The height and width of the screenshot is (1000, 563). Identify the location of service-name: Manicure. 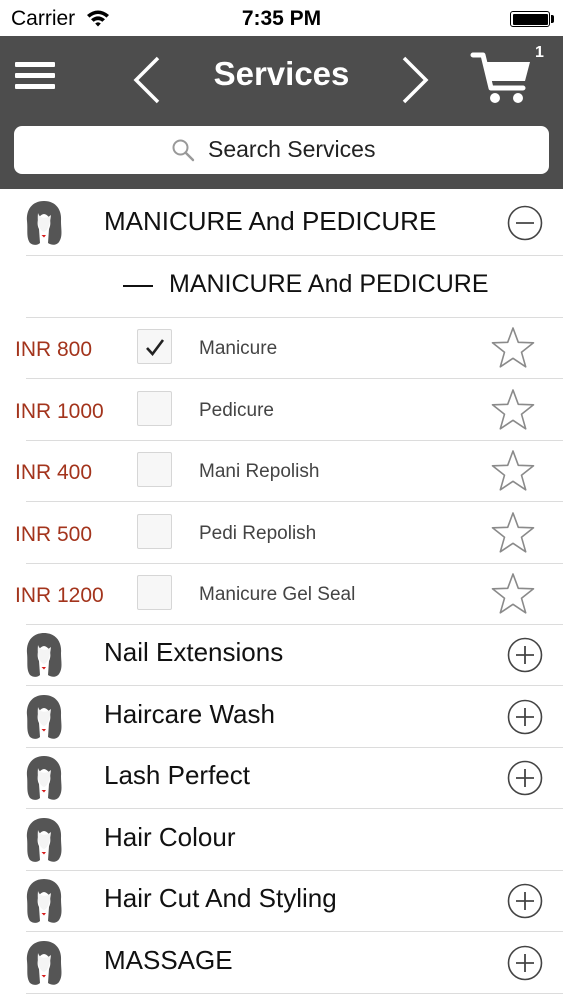
(238, 348).